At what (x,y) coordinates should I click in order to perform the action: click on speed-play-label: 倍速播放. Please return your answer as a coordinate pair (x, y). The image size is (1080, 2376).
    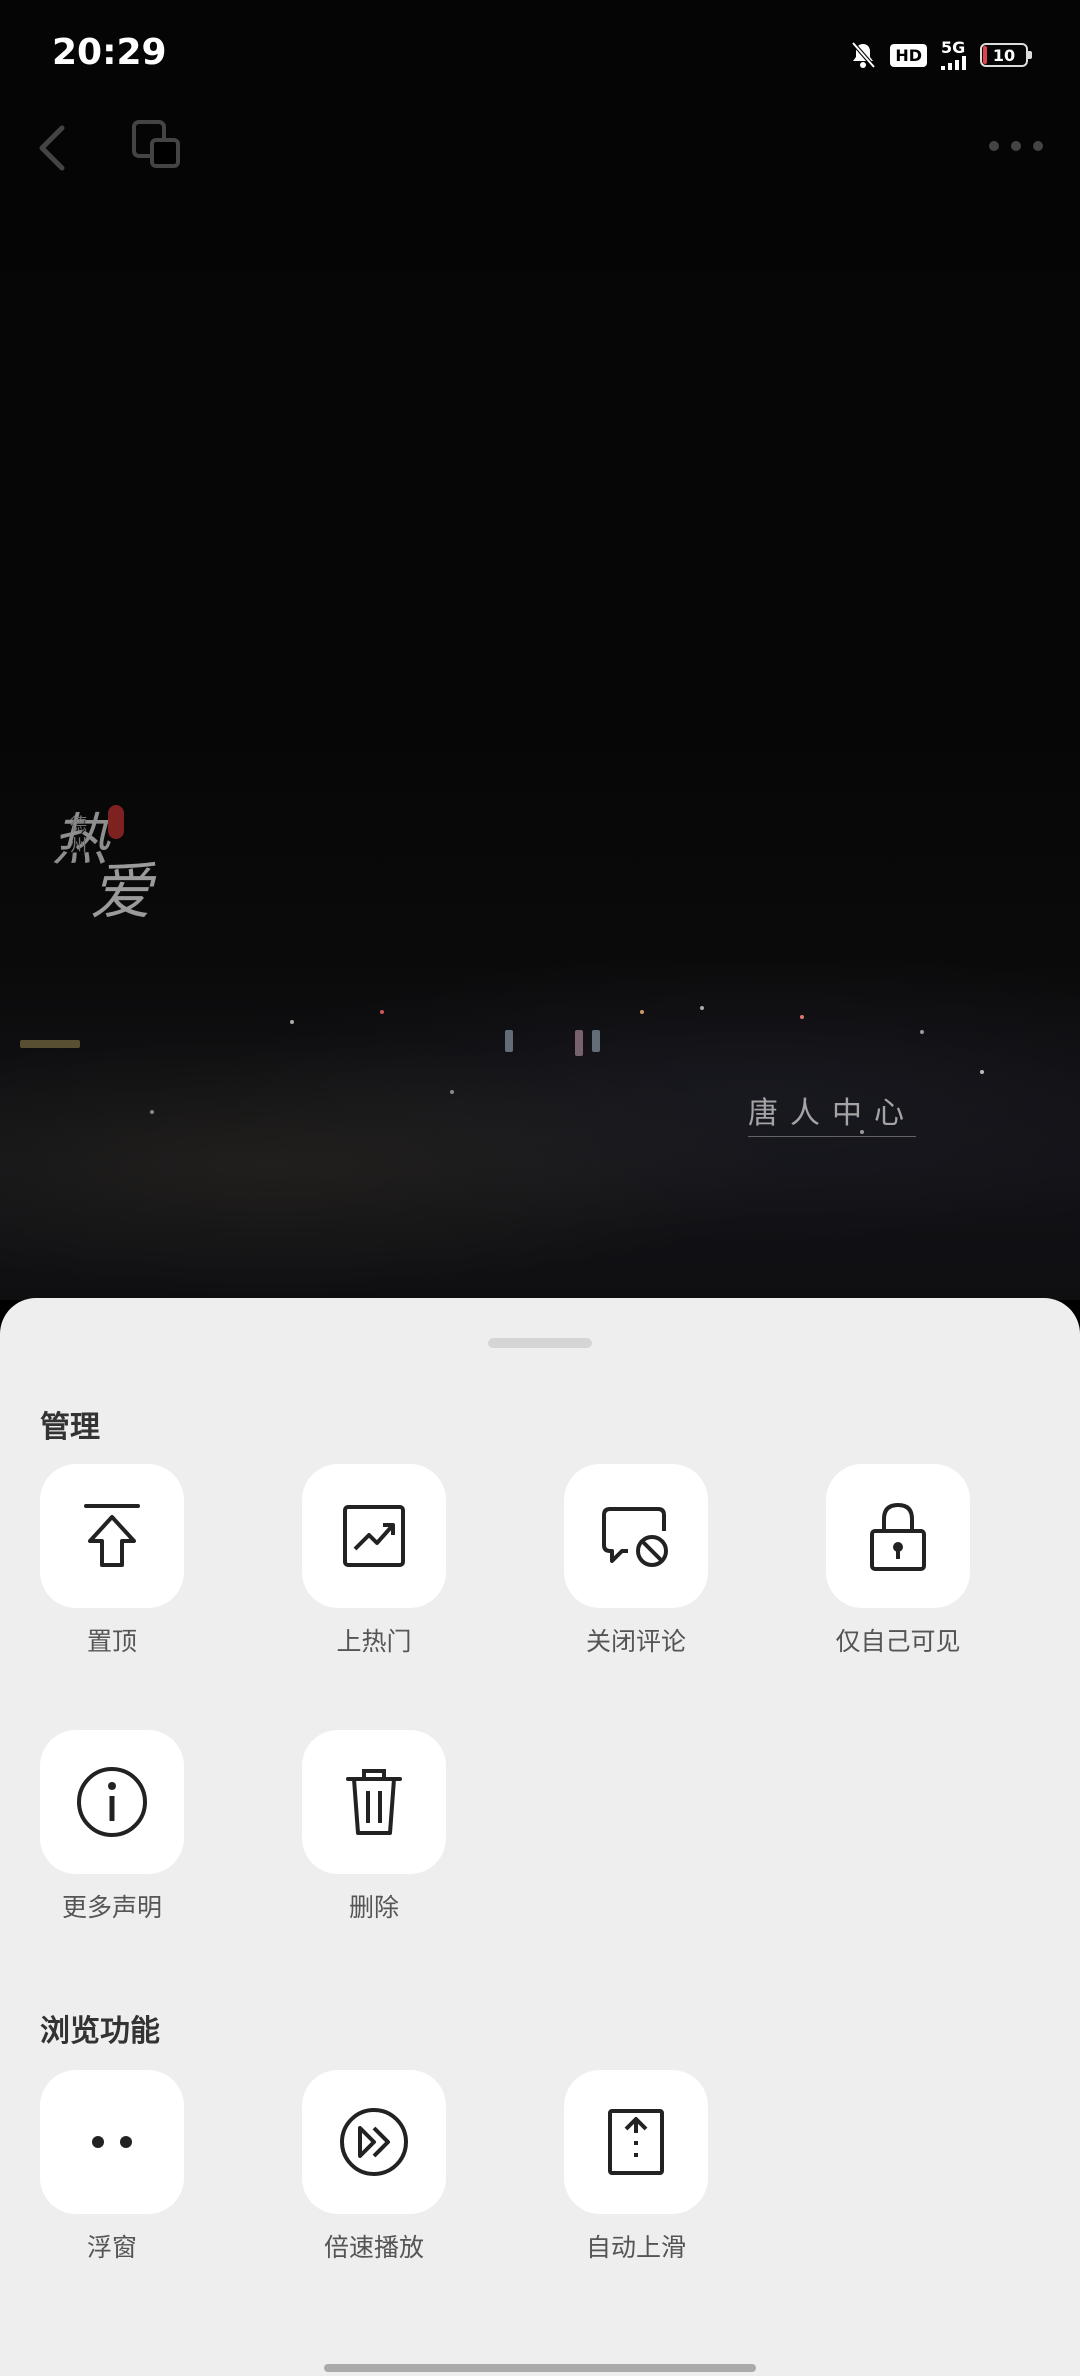
    Looking at the image, I should click on (373, 2247).